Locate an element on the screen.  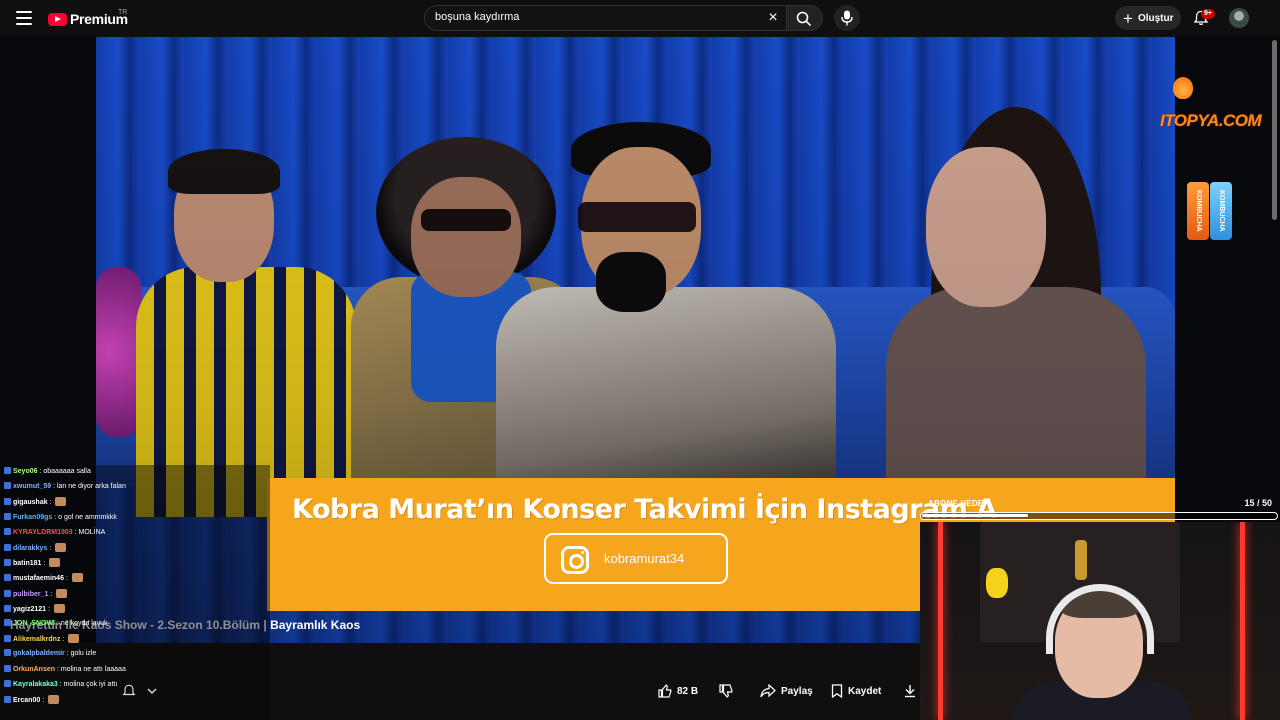
download-icon is located at coordinates (910, 691).